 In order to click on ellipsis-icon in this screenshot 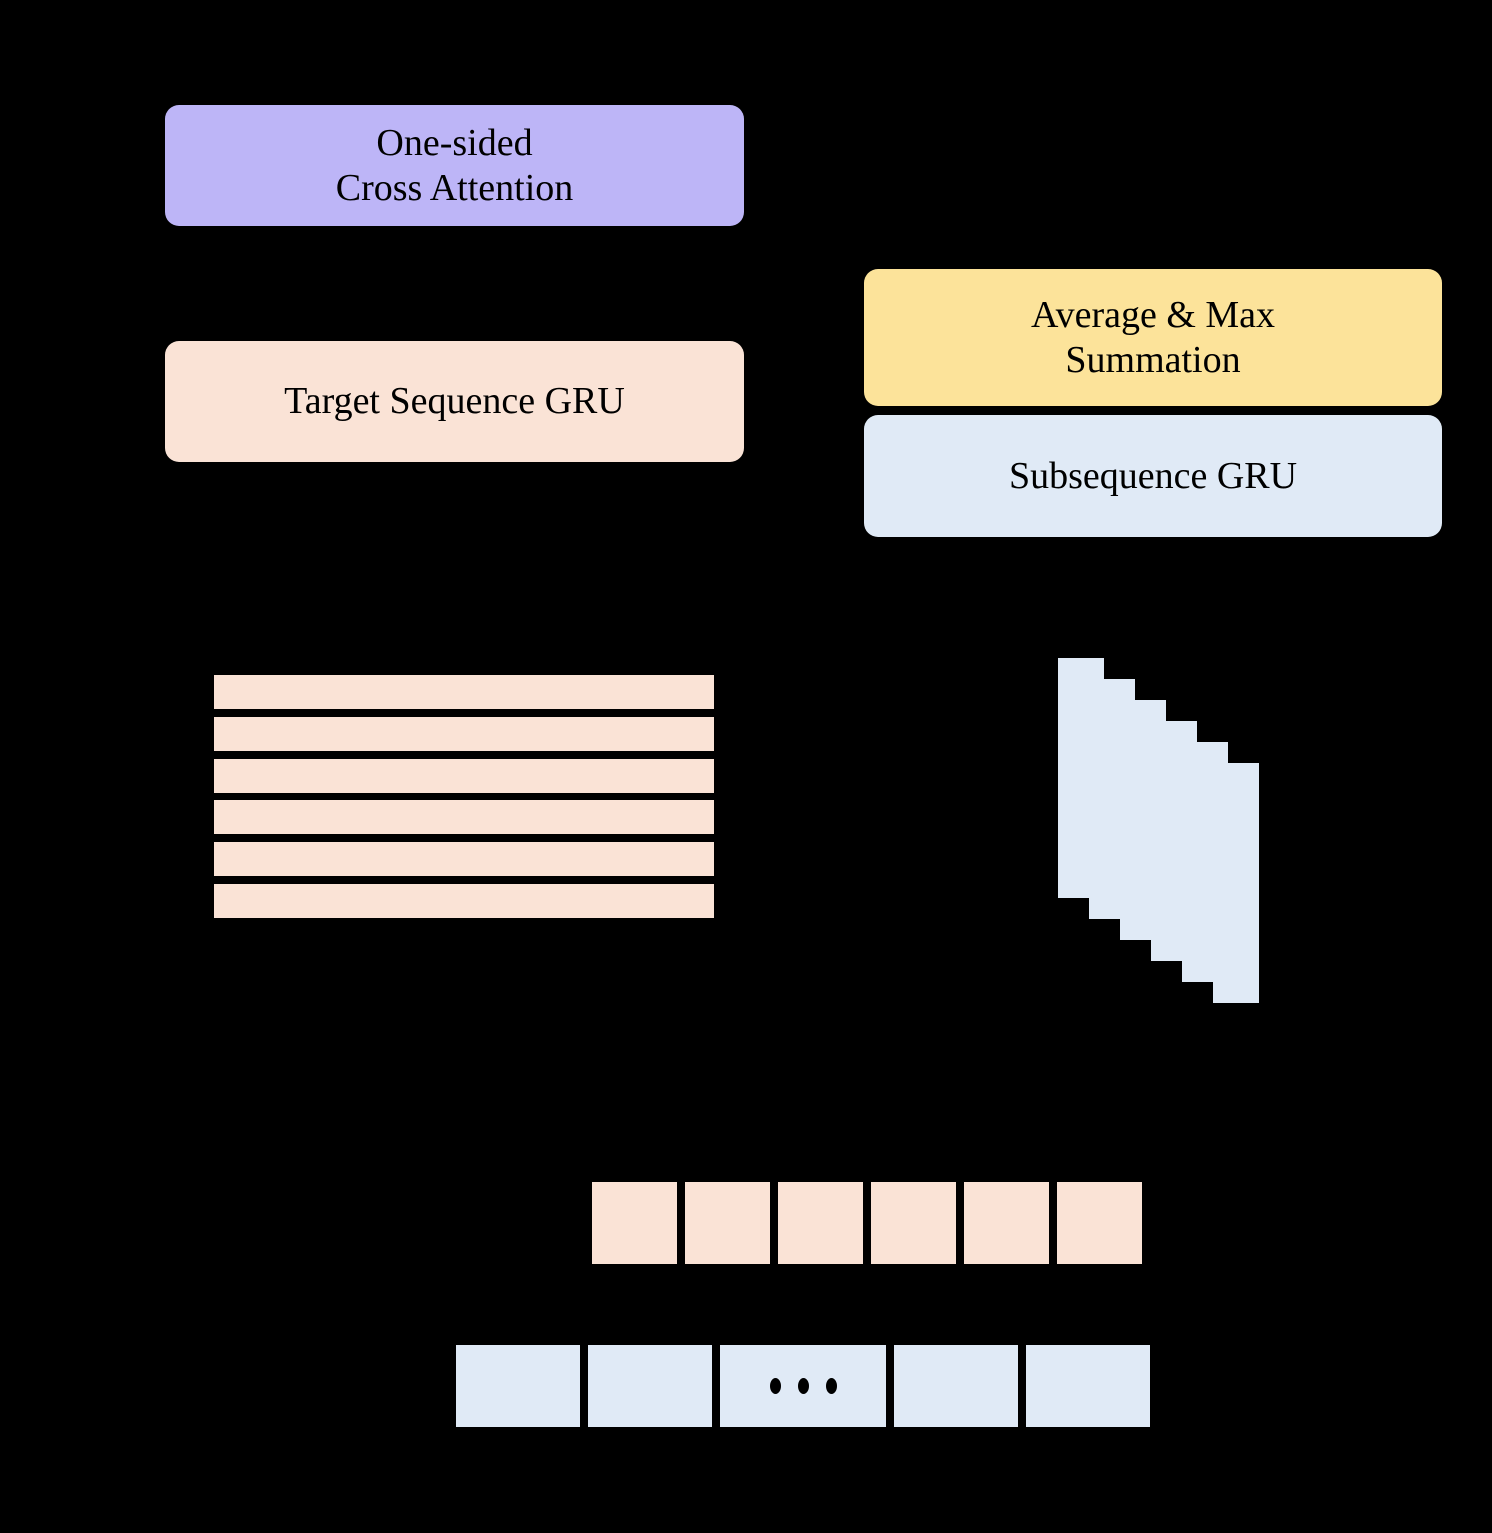, I will do `click(803, 1386)`.